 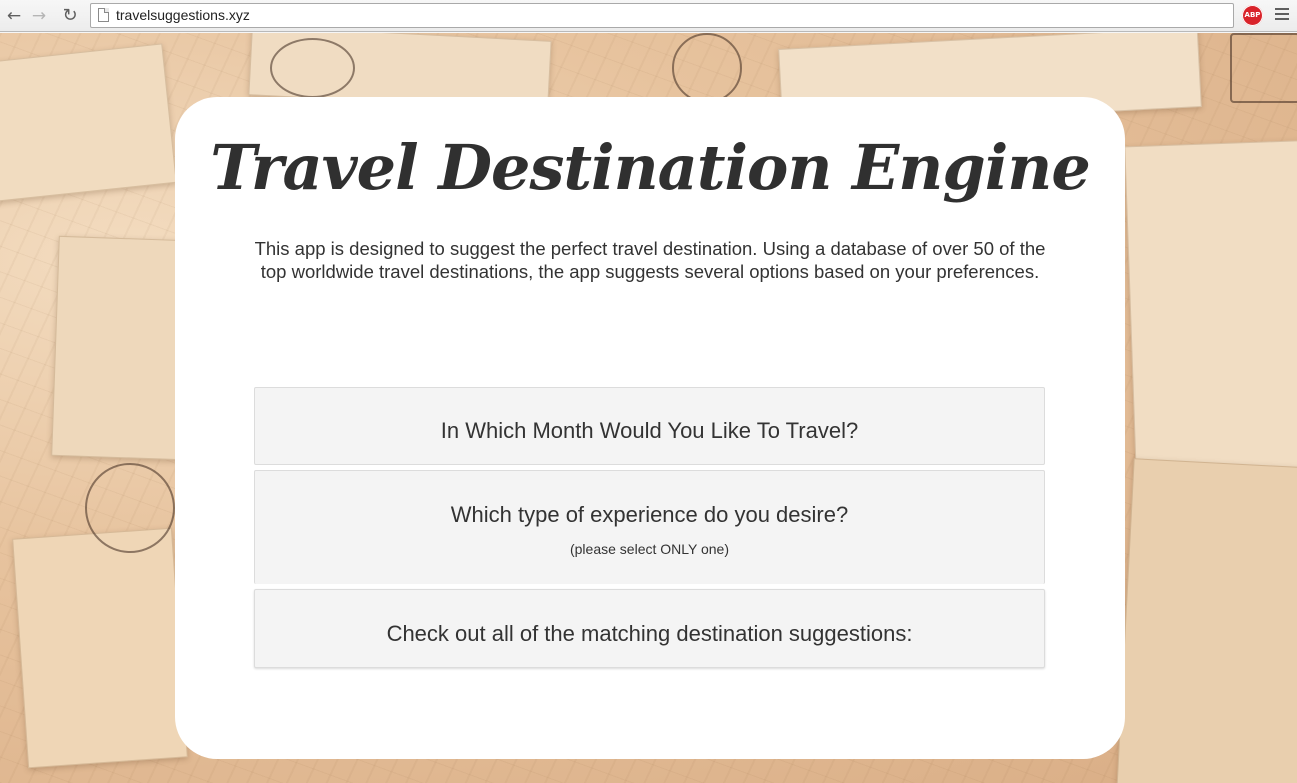 I want to click on back-icon: ←, so click(x=14, y=16).